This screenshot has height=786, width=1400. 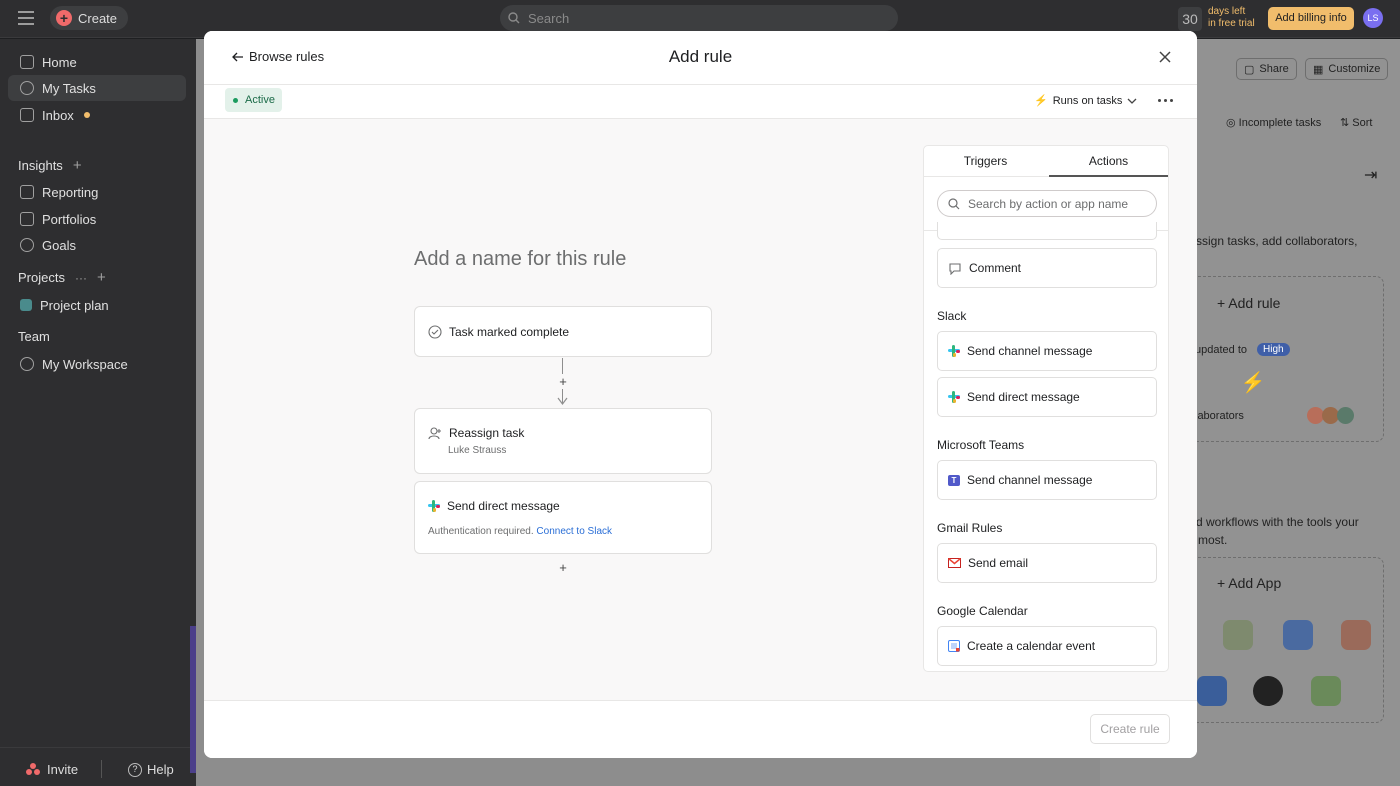 I want to click on chart-icon, so click(x=27, y=192).